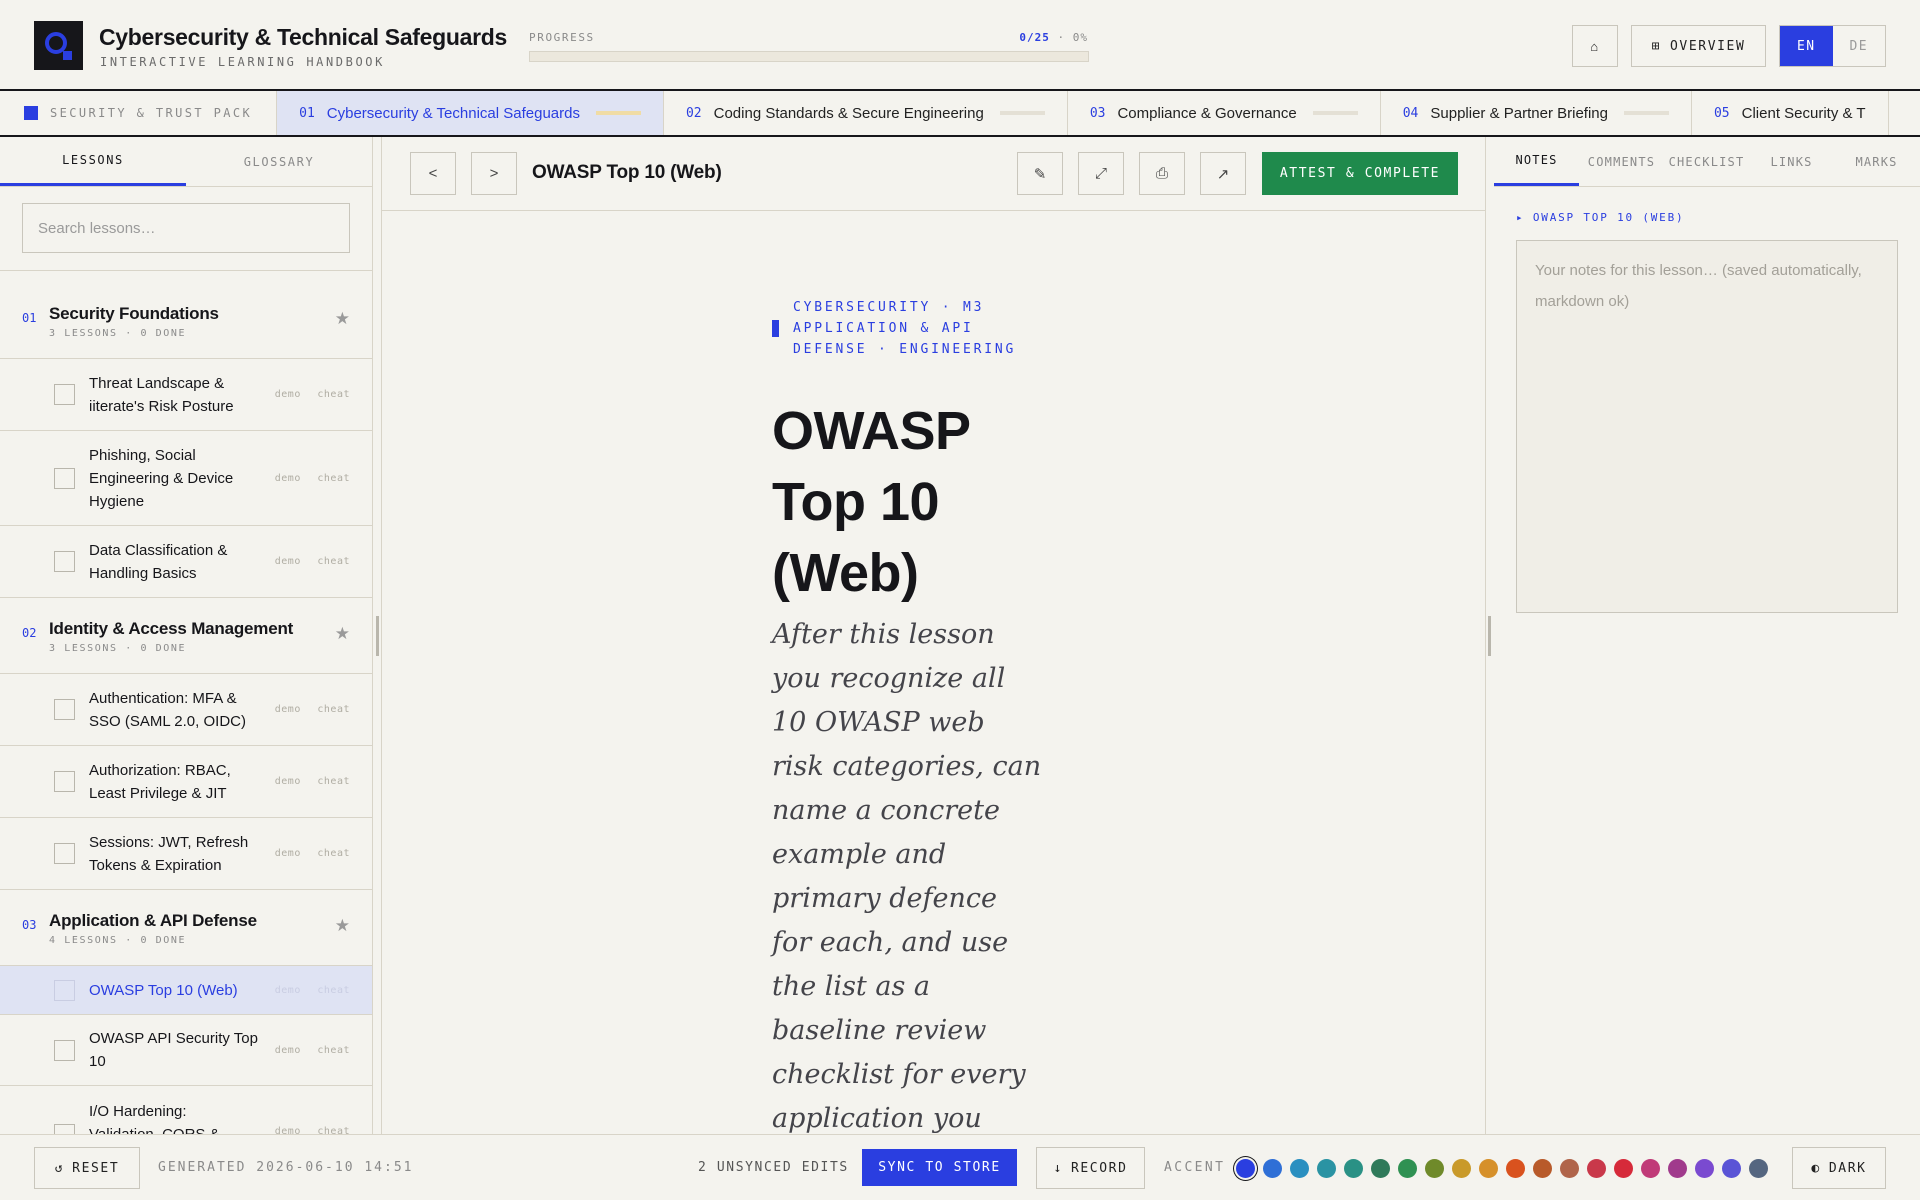 This screenshot has height=1200, width=1920. Describe the element at coordinates (939, 1167) in the screenshot. I see `sync-to-store-button: SYNC TO STORE` at that location.